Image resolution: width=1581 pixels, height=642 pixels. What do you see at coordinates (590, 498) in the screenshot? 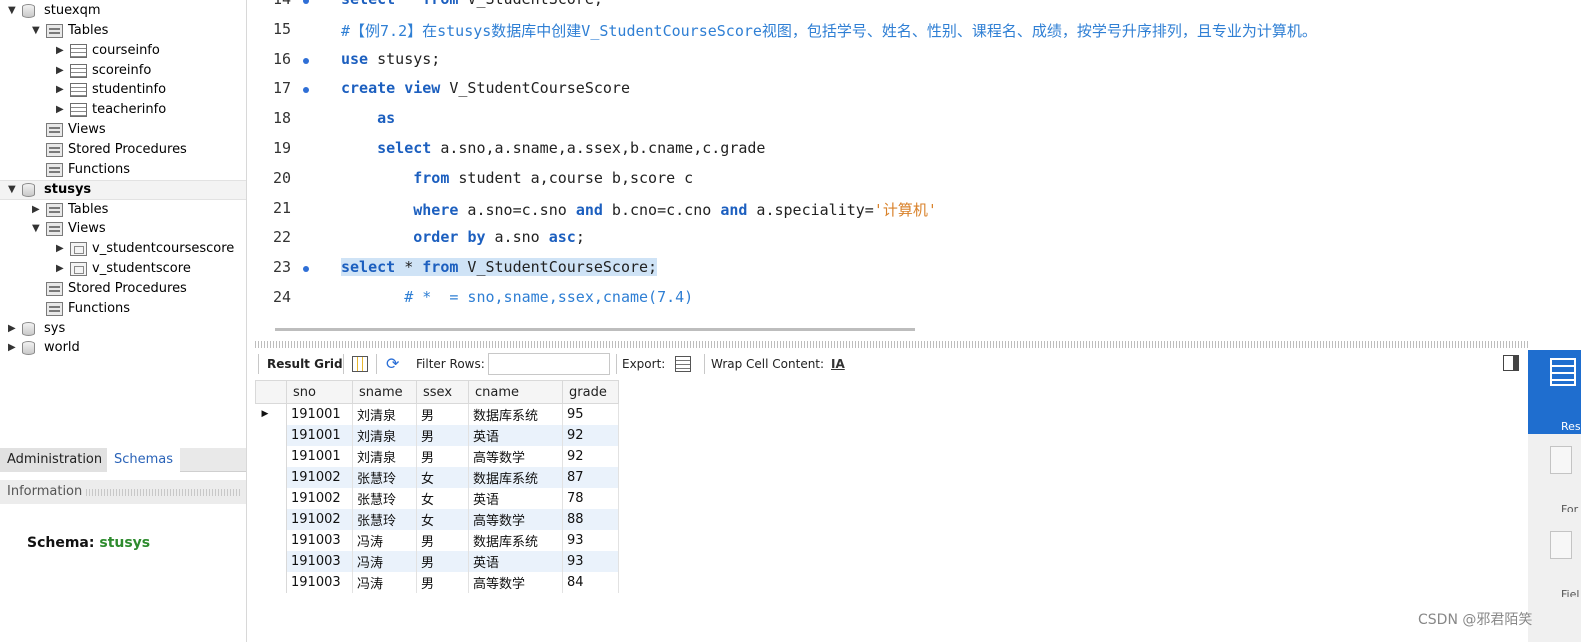
I see `grid-cell: 78` at bounding box center [590, 498].